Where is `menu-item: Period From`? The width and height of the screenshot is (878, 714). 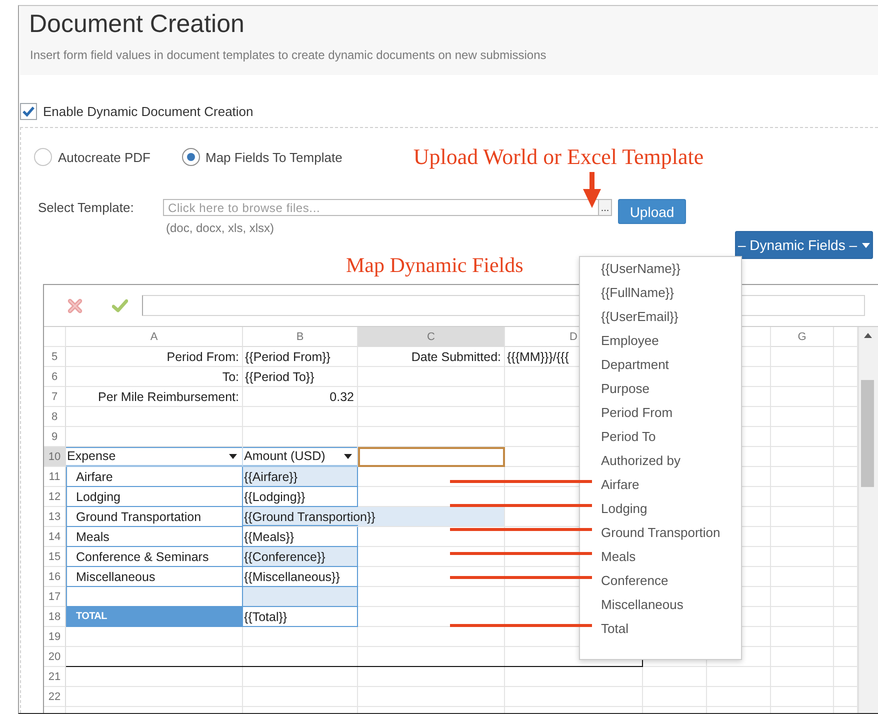 menu-item: Period From is located at coordinates (660, 413).